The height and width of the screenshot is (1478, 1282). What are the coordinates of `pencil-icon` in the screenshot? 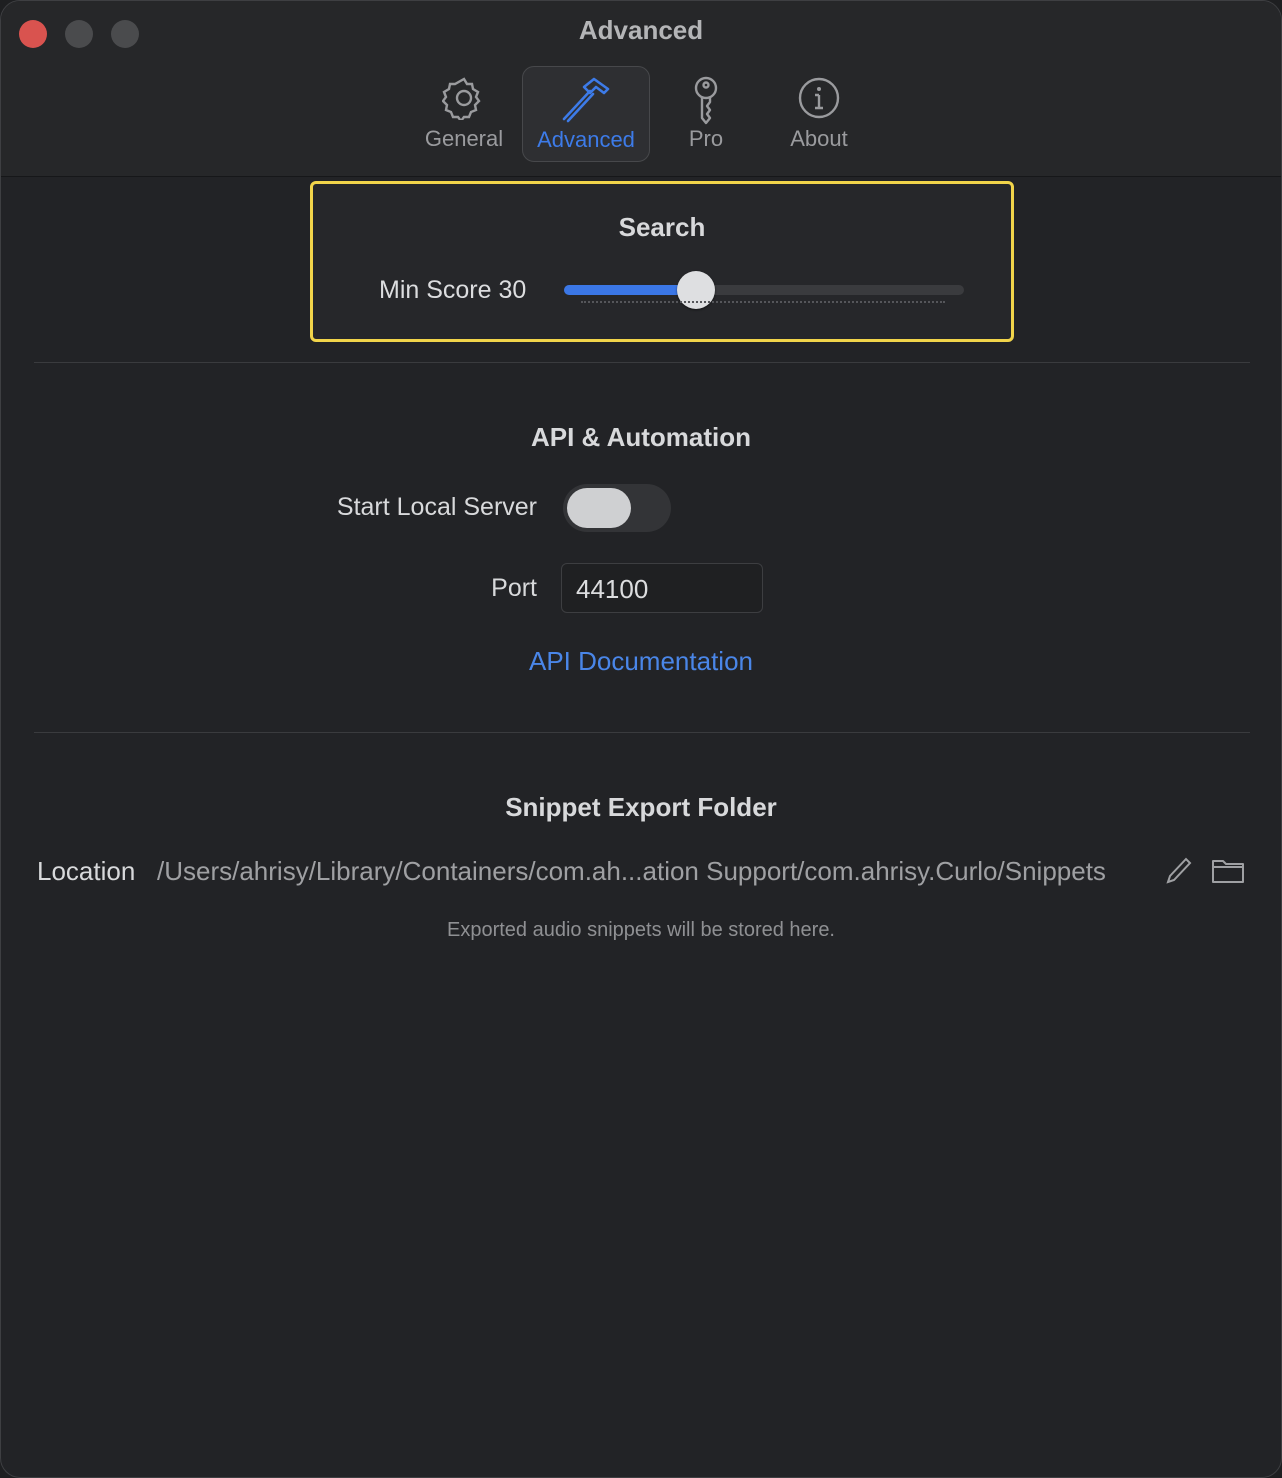 It's located at (1179, 870).